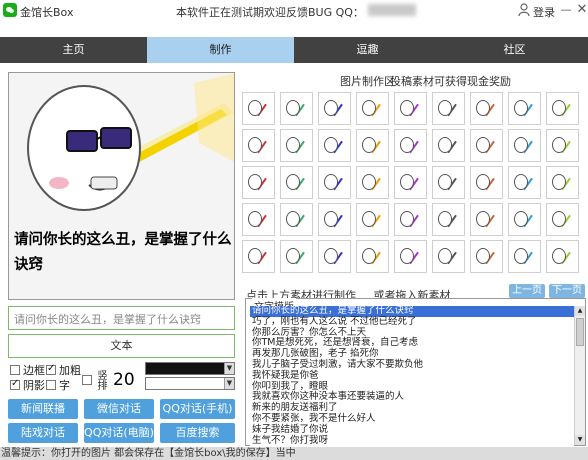  Describe the element at coordinates (220, 50) in the screenshot. I see `tab-make: 制作` at that location.